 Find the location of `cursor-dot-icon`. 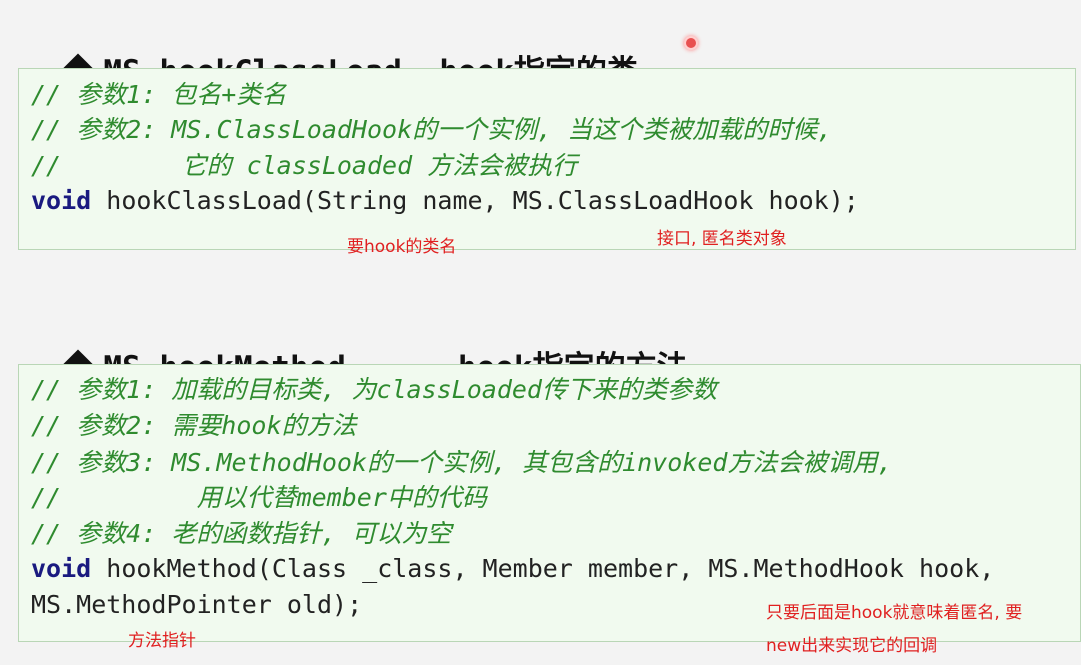

cursor-dot-icon is located at coordinates (691, 43).